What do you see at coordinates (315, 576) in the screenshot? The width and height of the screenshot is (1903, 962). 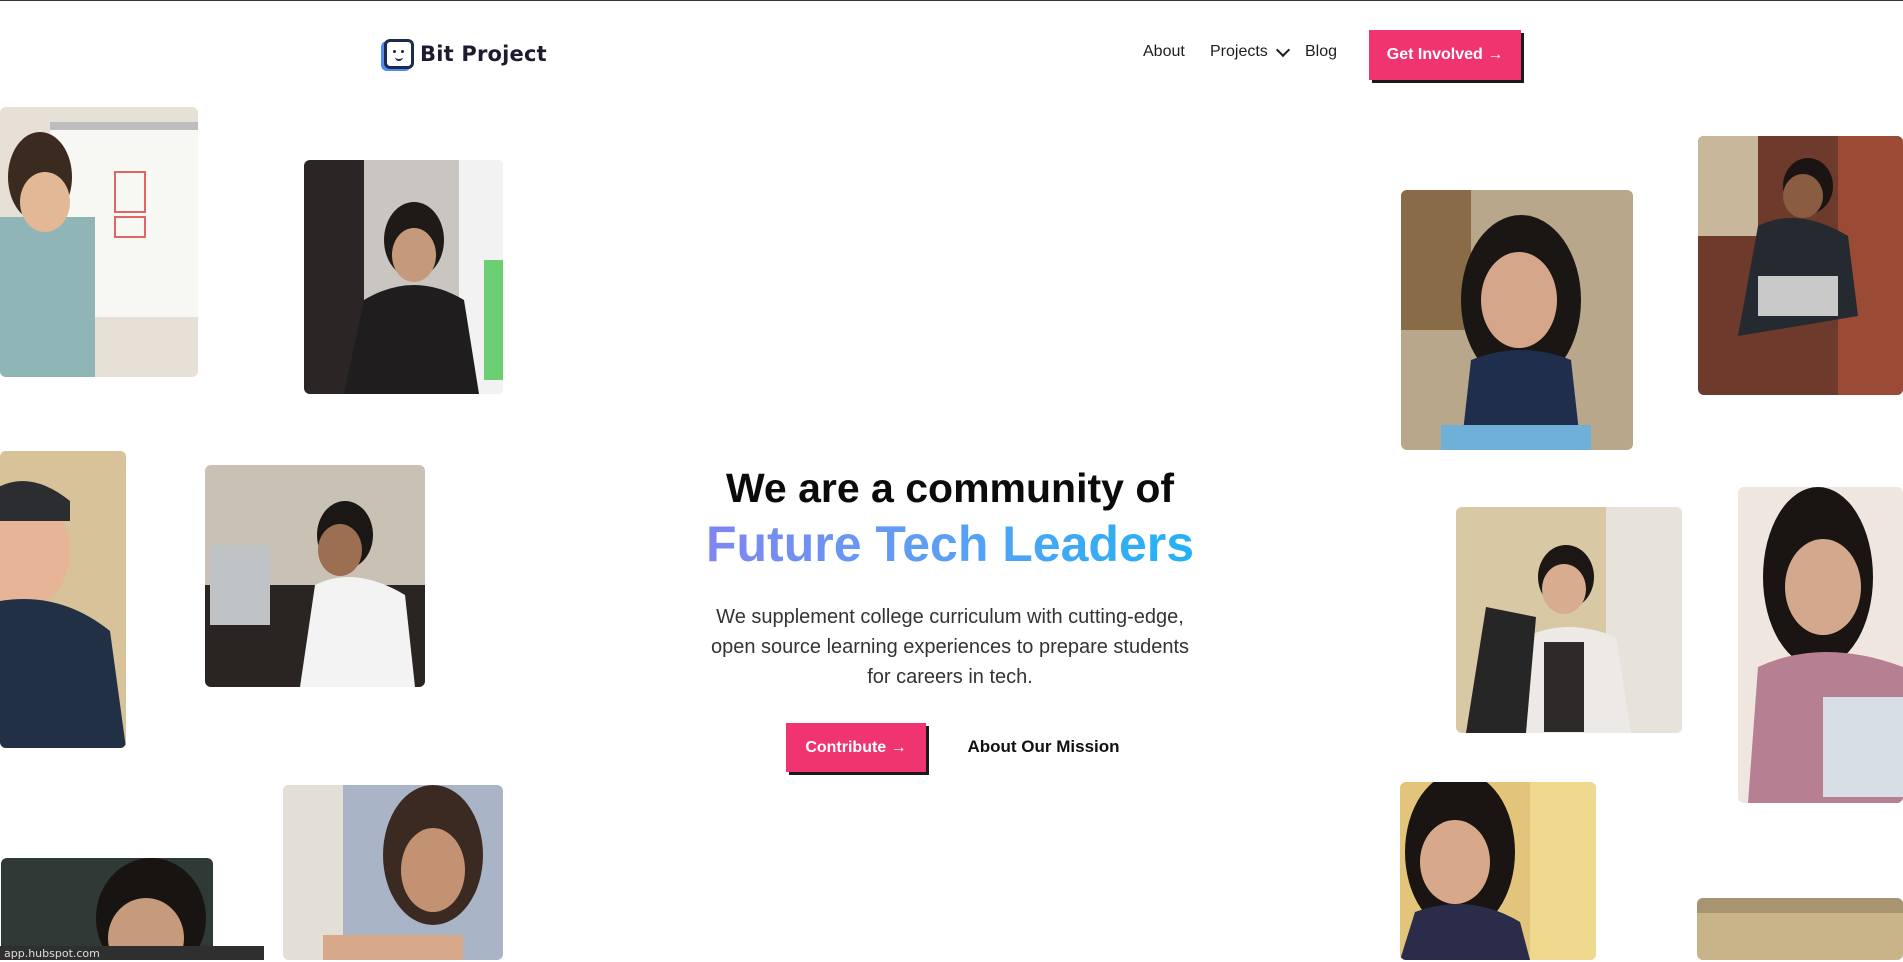 I see `student-laptop-photo` at bounding box center [315, 576].